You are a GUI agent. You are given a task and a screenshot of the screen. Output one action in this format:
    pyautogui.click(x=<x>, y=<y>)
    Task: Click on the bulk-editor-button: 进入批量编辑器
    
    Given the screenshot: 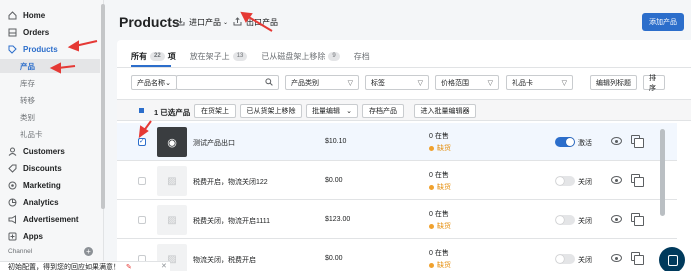 What is the action you would take?
    pyautogui.click(x=445, y=111)
    